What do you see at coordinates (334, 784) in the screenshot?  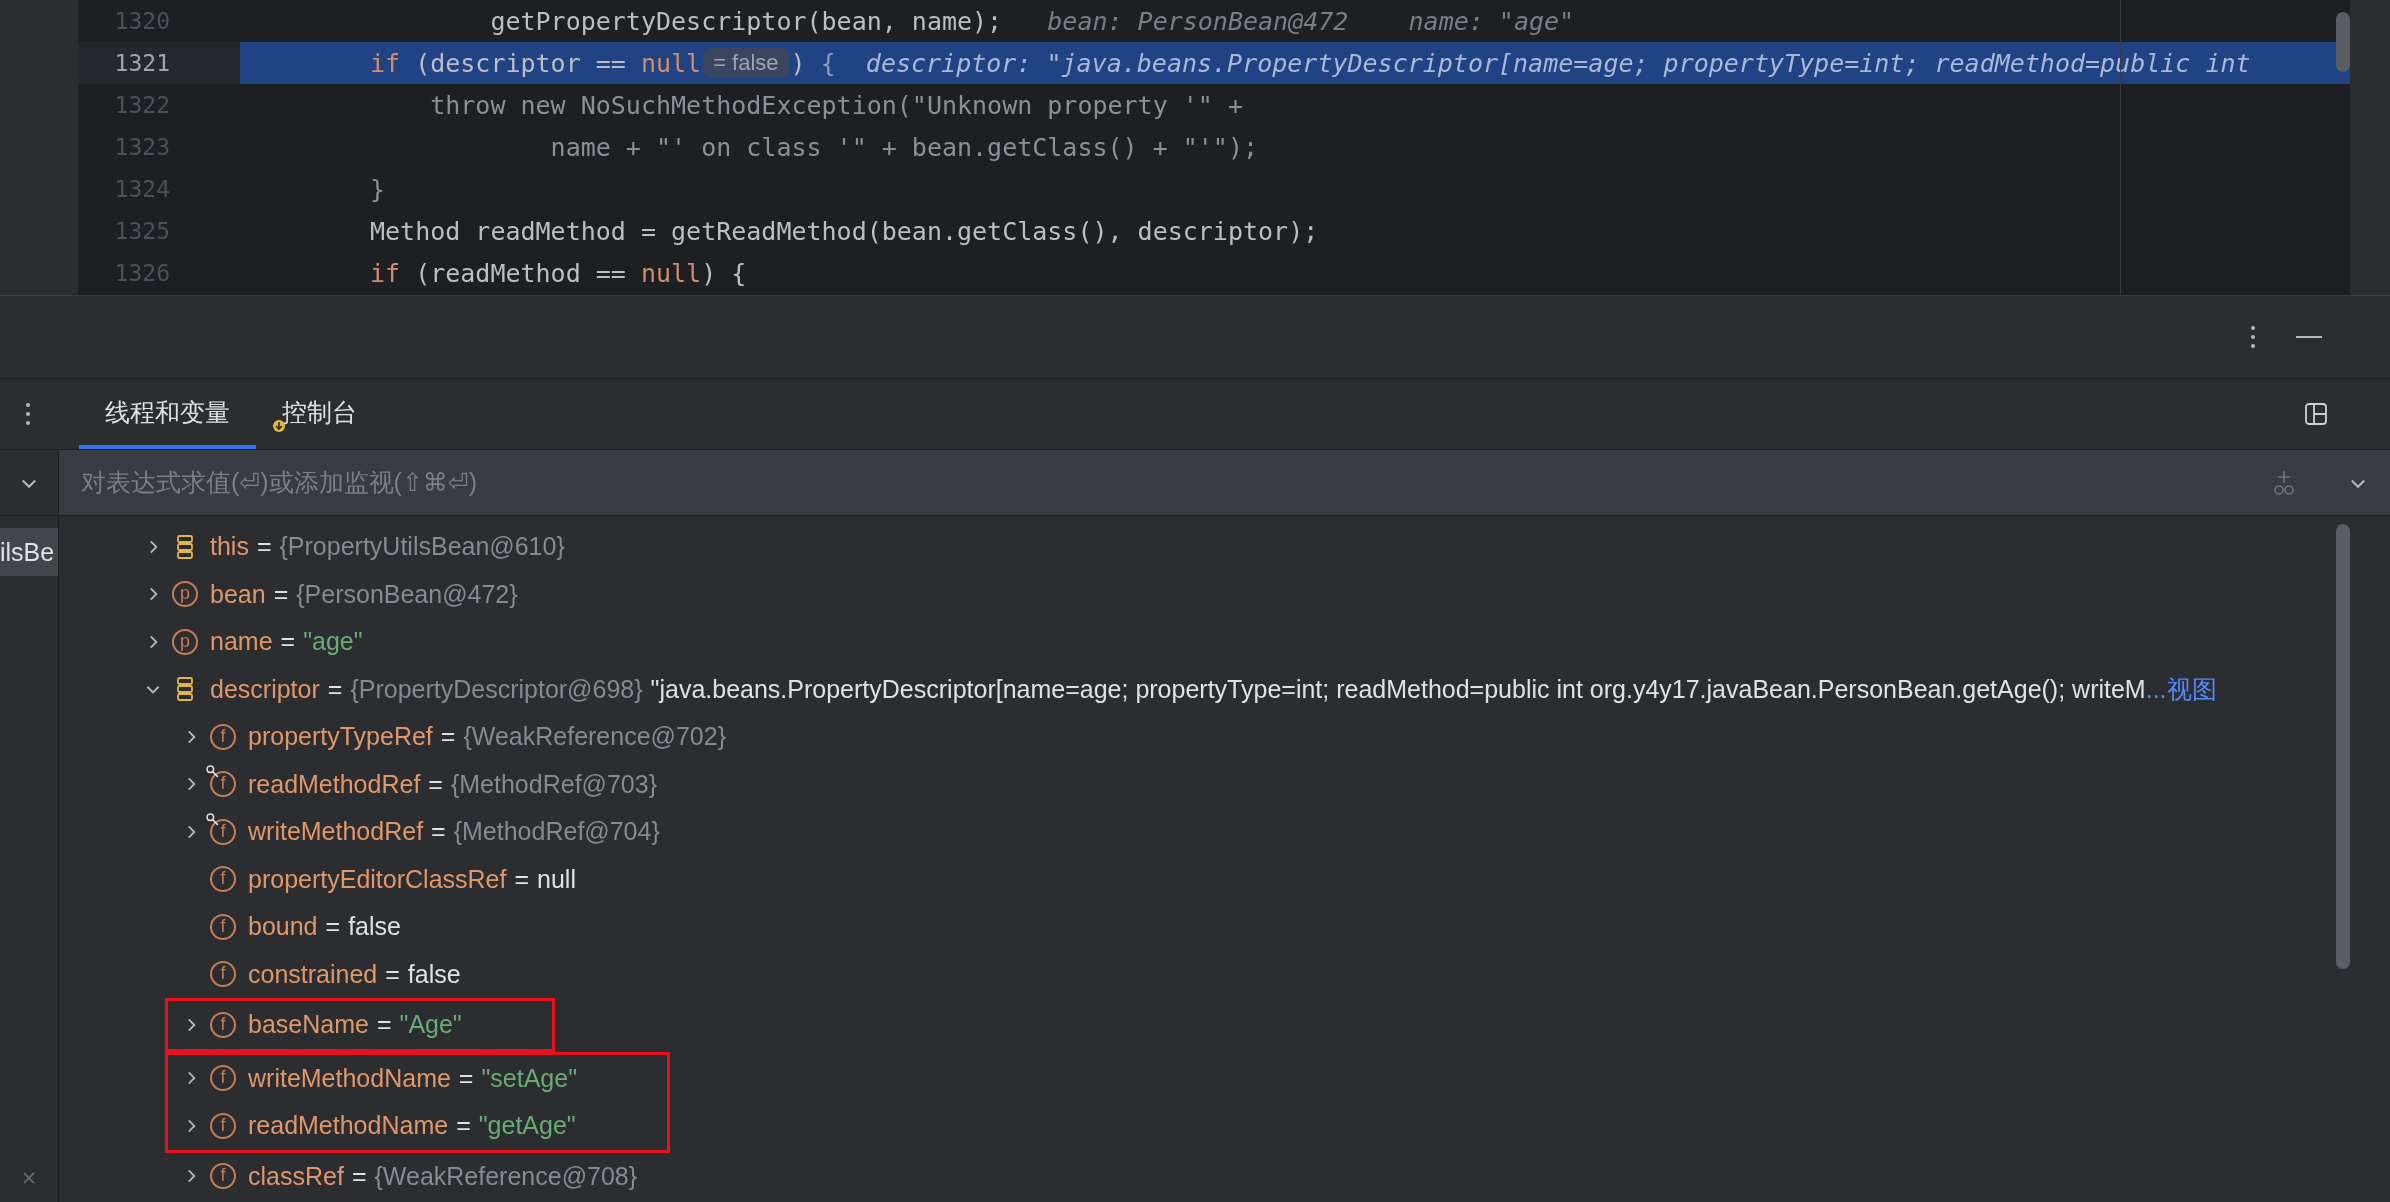 I see `variable-name: readMethodRef` at bounding box center [334, 784].